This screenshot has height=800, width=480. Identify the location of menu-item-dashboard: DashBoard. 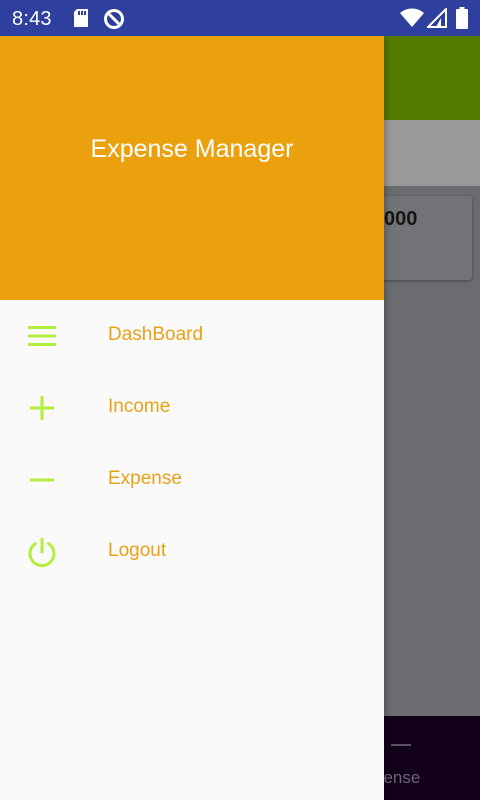
(192, 336).